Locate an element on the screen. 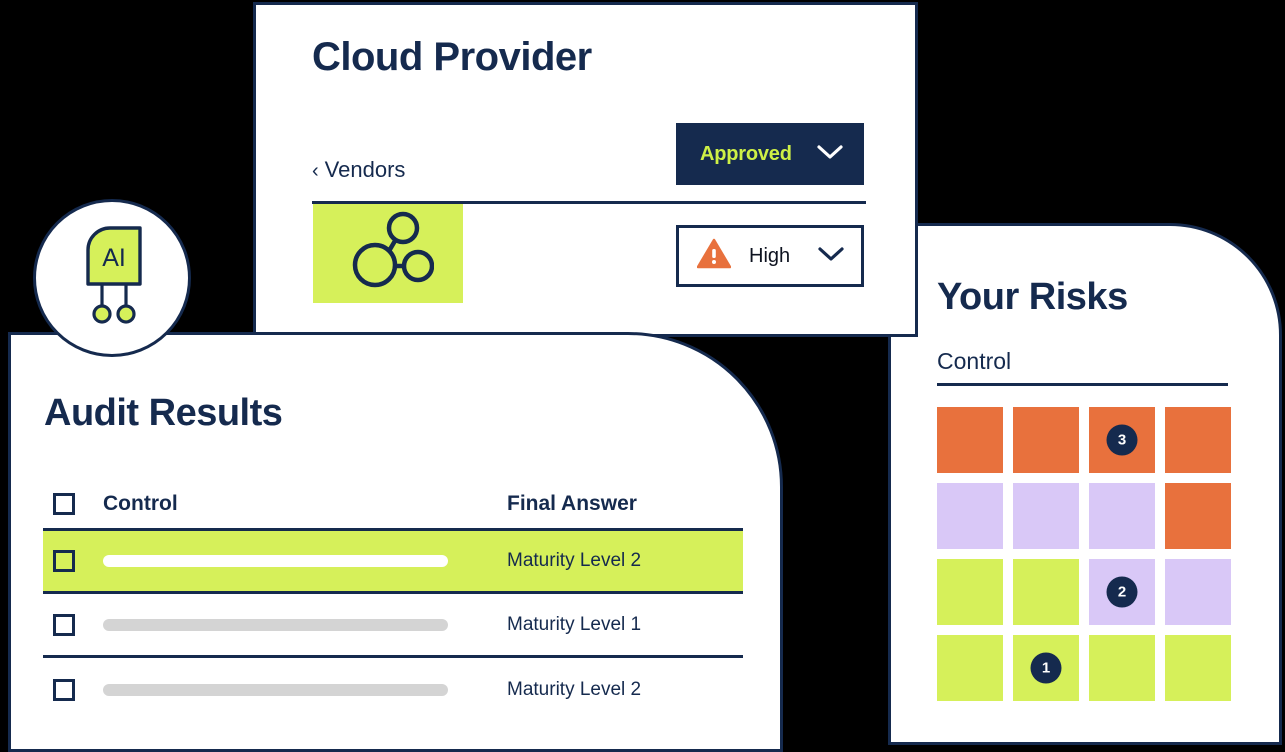  ai-chip-icon: AI is located at coordinates (112, 278).